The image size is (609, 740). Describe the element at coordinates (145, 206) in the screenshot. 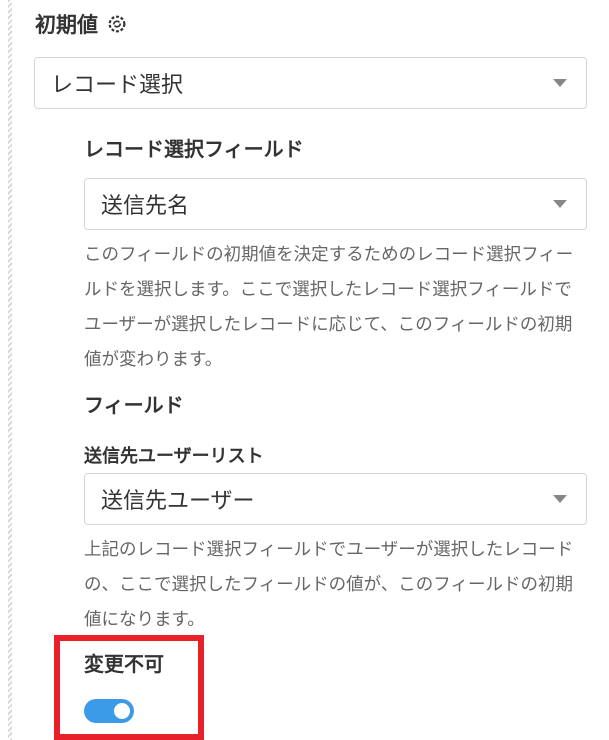

I see `record-field-select-value: 送信先名` at that location.